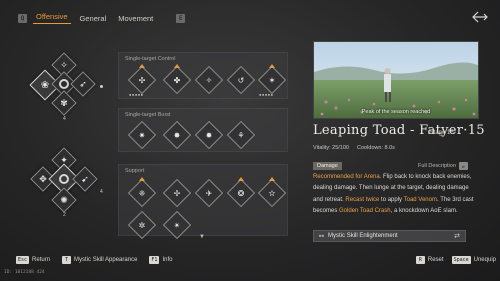  What do you see at coordinates (142, 193) in the screenshot?
I see `skill-icon: ❈` at bounding box center [142, 193].